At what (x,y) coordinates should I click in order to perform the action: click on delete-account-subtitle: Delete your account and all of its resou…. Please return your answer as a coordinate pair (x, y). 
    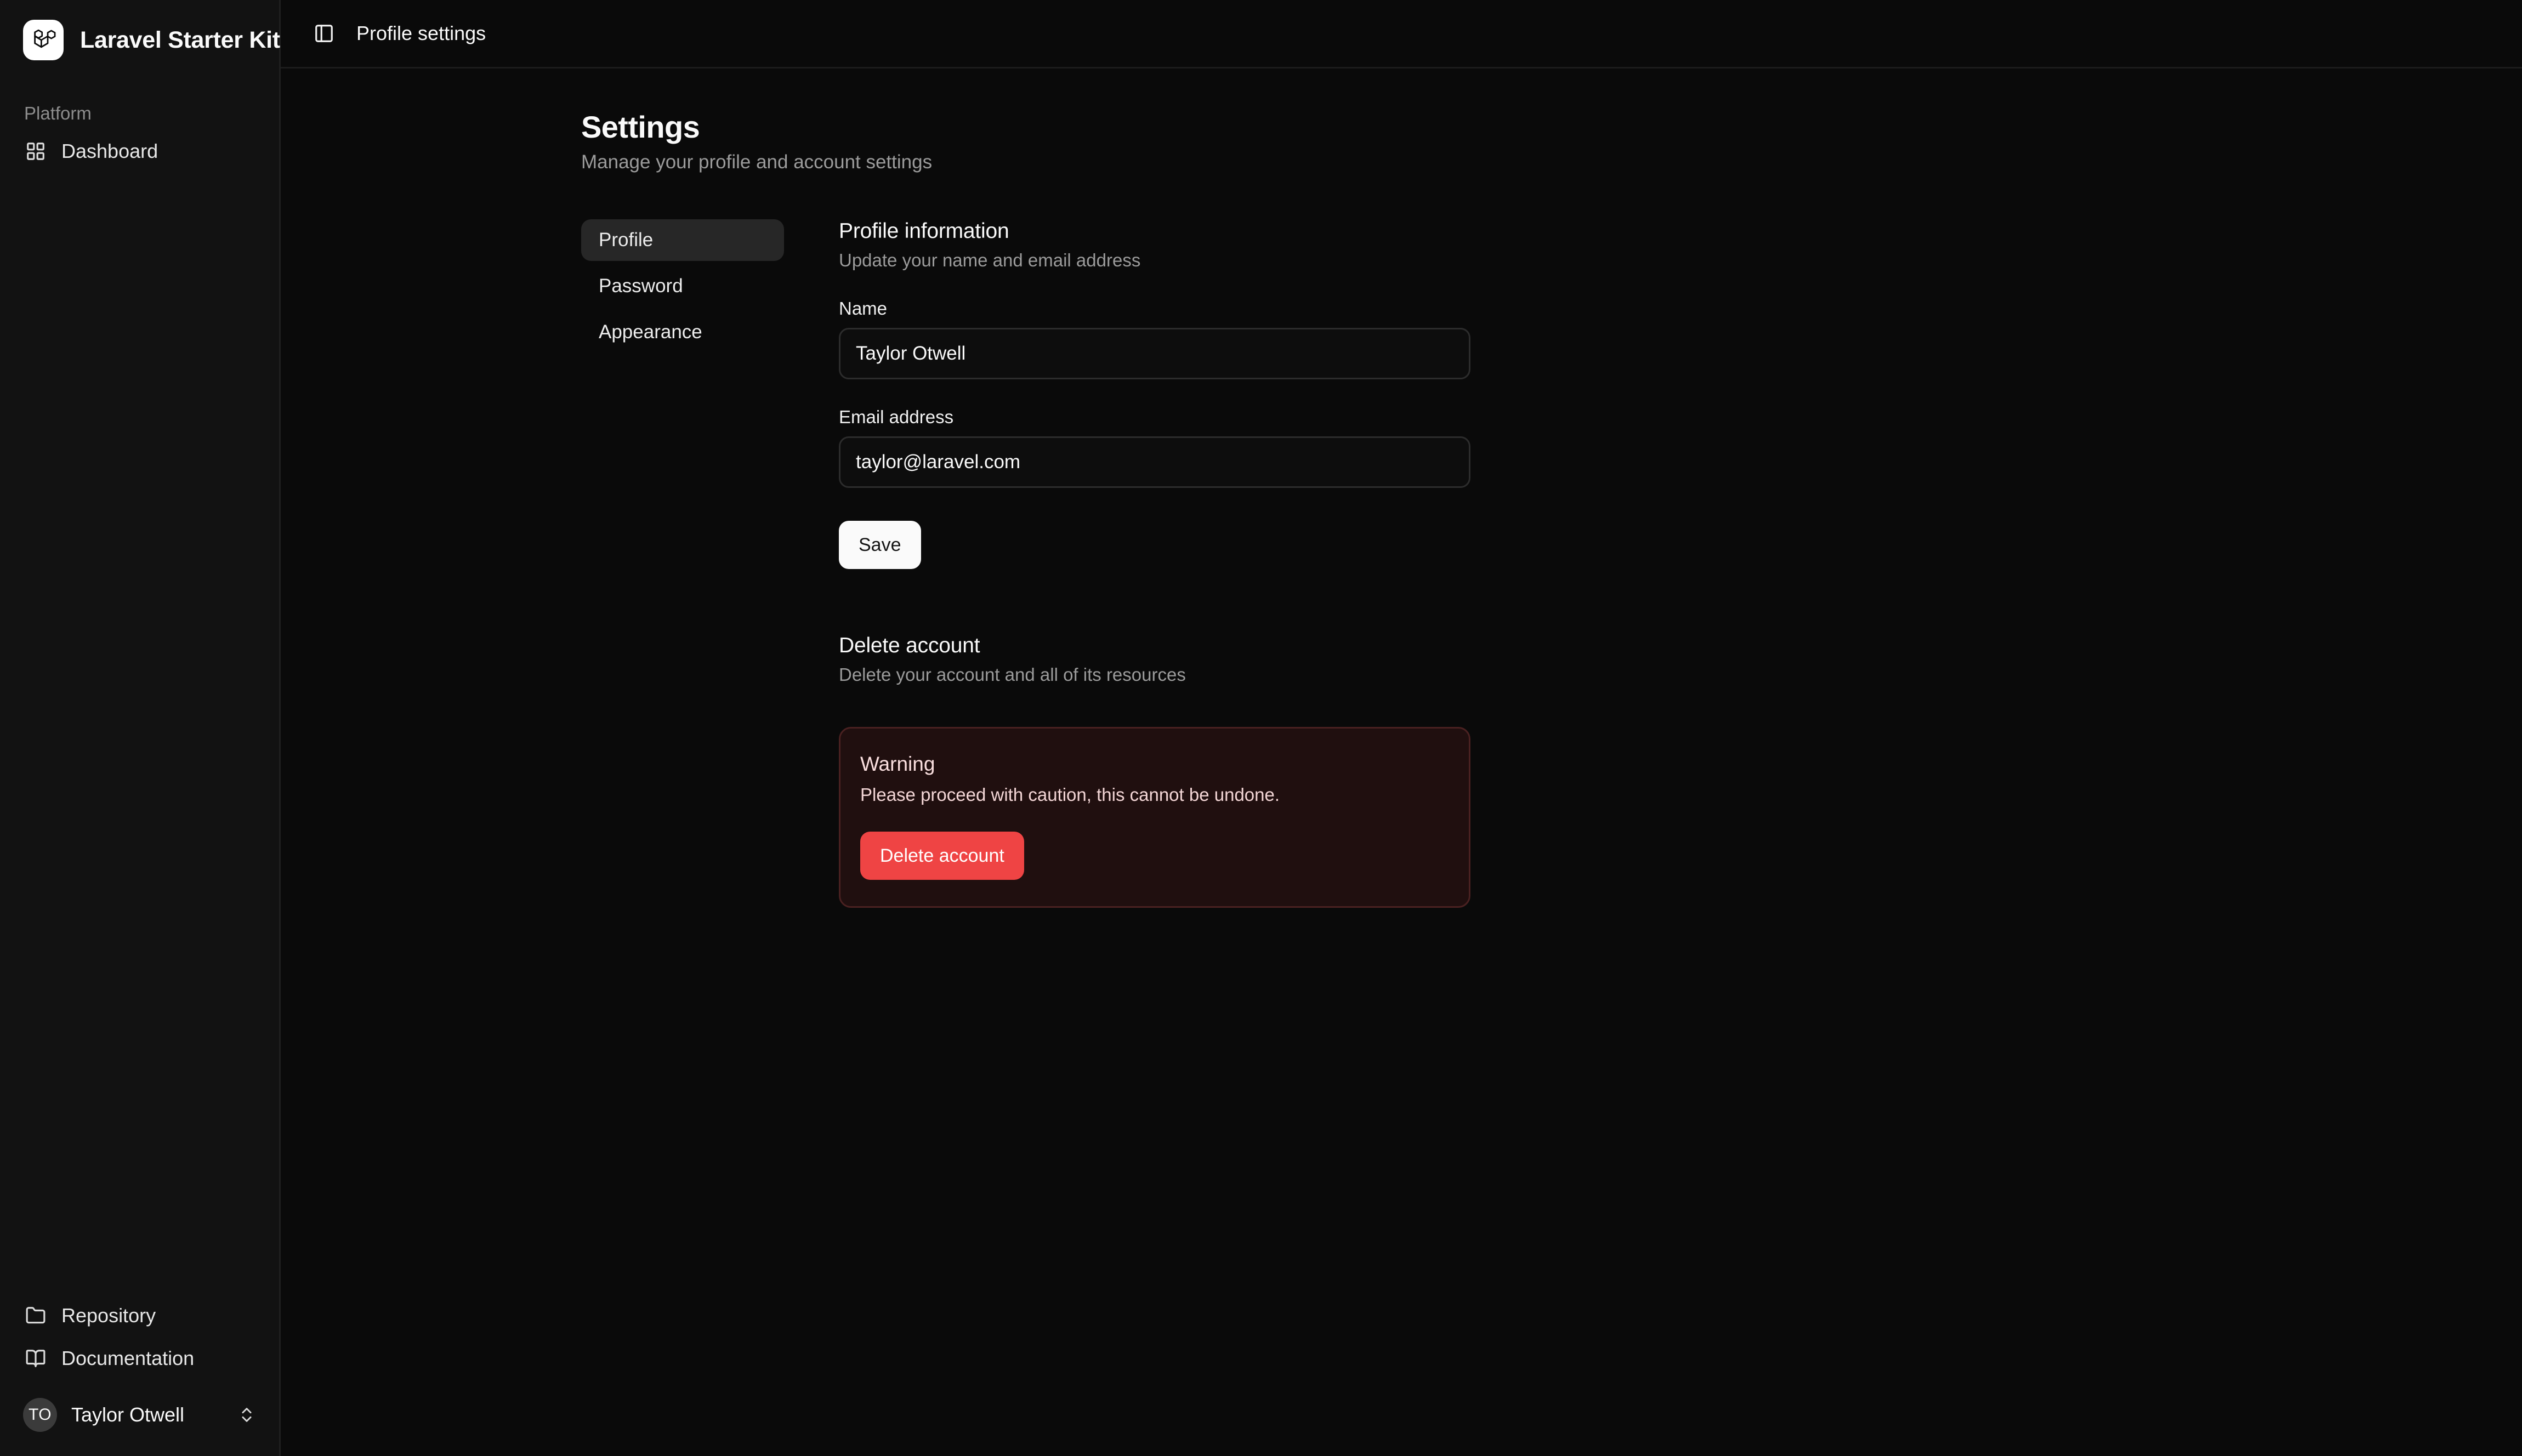
    Looking at the image, I should click on (1012, 674).